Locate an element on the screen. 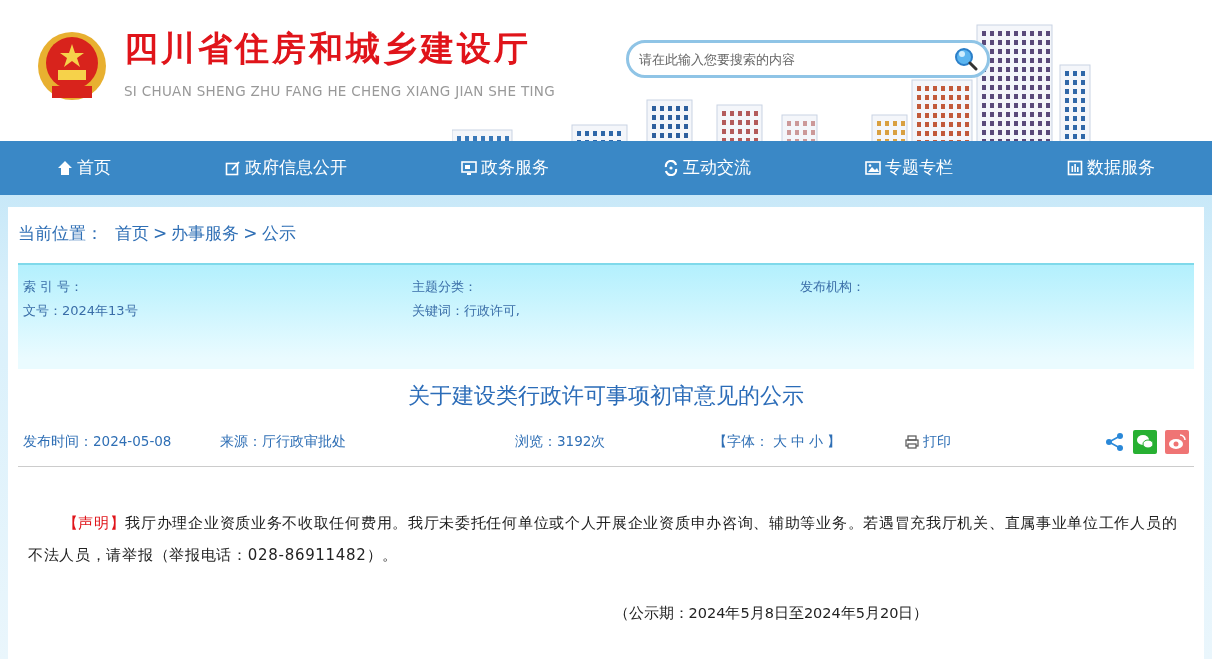  wechat-icon is located at coordinates (1145, 441).